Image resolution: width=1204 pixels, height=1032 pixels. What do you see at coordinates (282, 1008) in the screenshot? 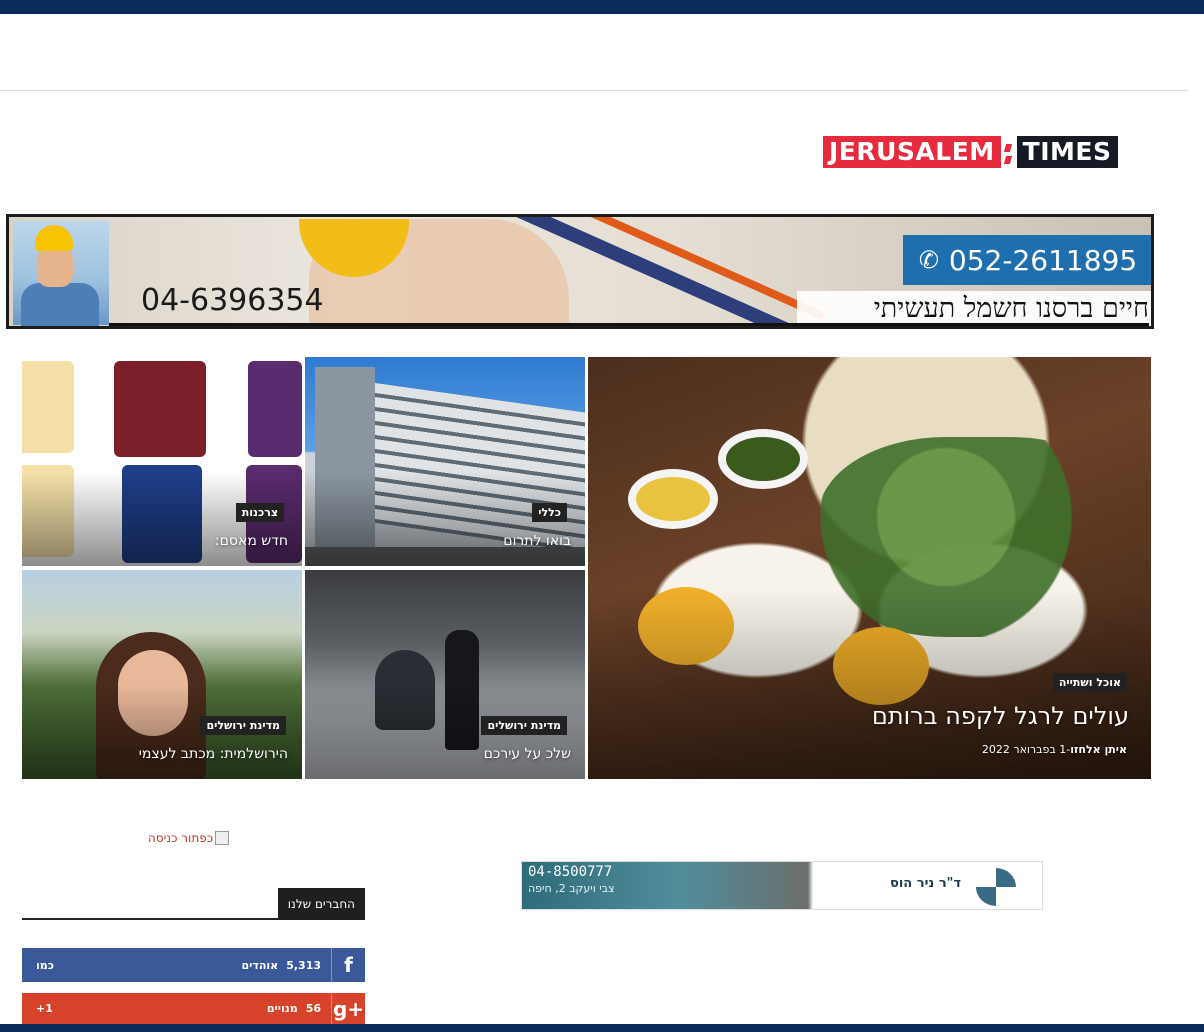
I see `google-plus-count-unit: מנויים` at bounding box center [282, 1008].